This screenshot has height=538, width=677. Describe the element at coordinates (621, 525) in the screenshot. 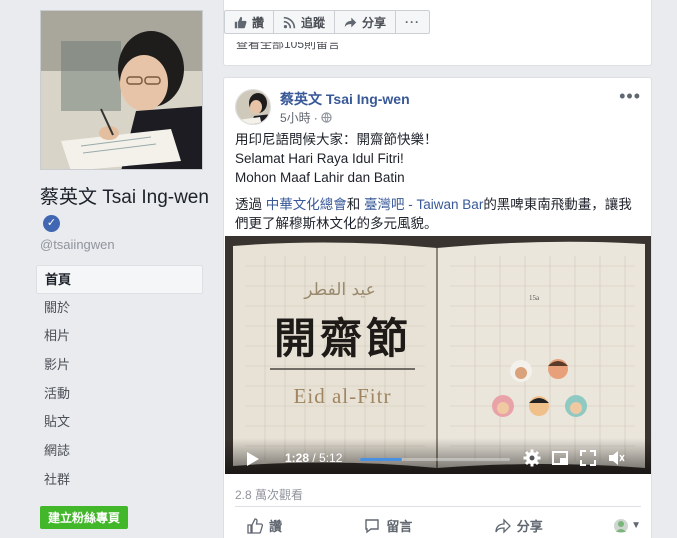

I see `reaction-avatar-icon` at that location.